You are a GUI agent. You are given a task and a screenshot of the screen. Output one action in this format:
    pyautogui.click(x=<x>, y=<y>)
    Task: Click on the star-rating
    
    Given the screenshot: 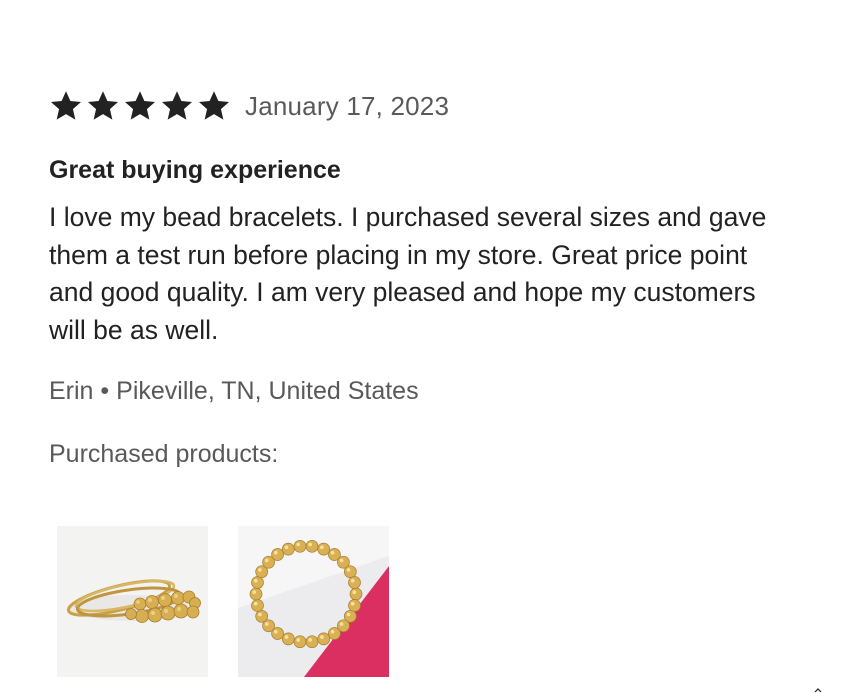 What is the action you would take?
    pyautogui.click(x=140, y=106)
    